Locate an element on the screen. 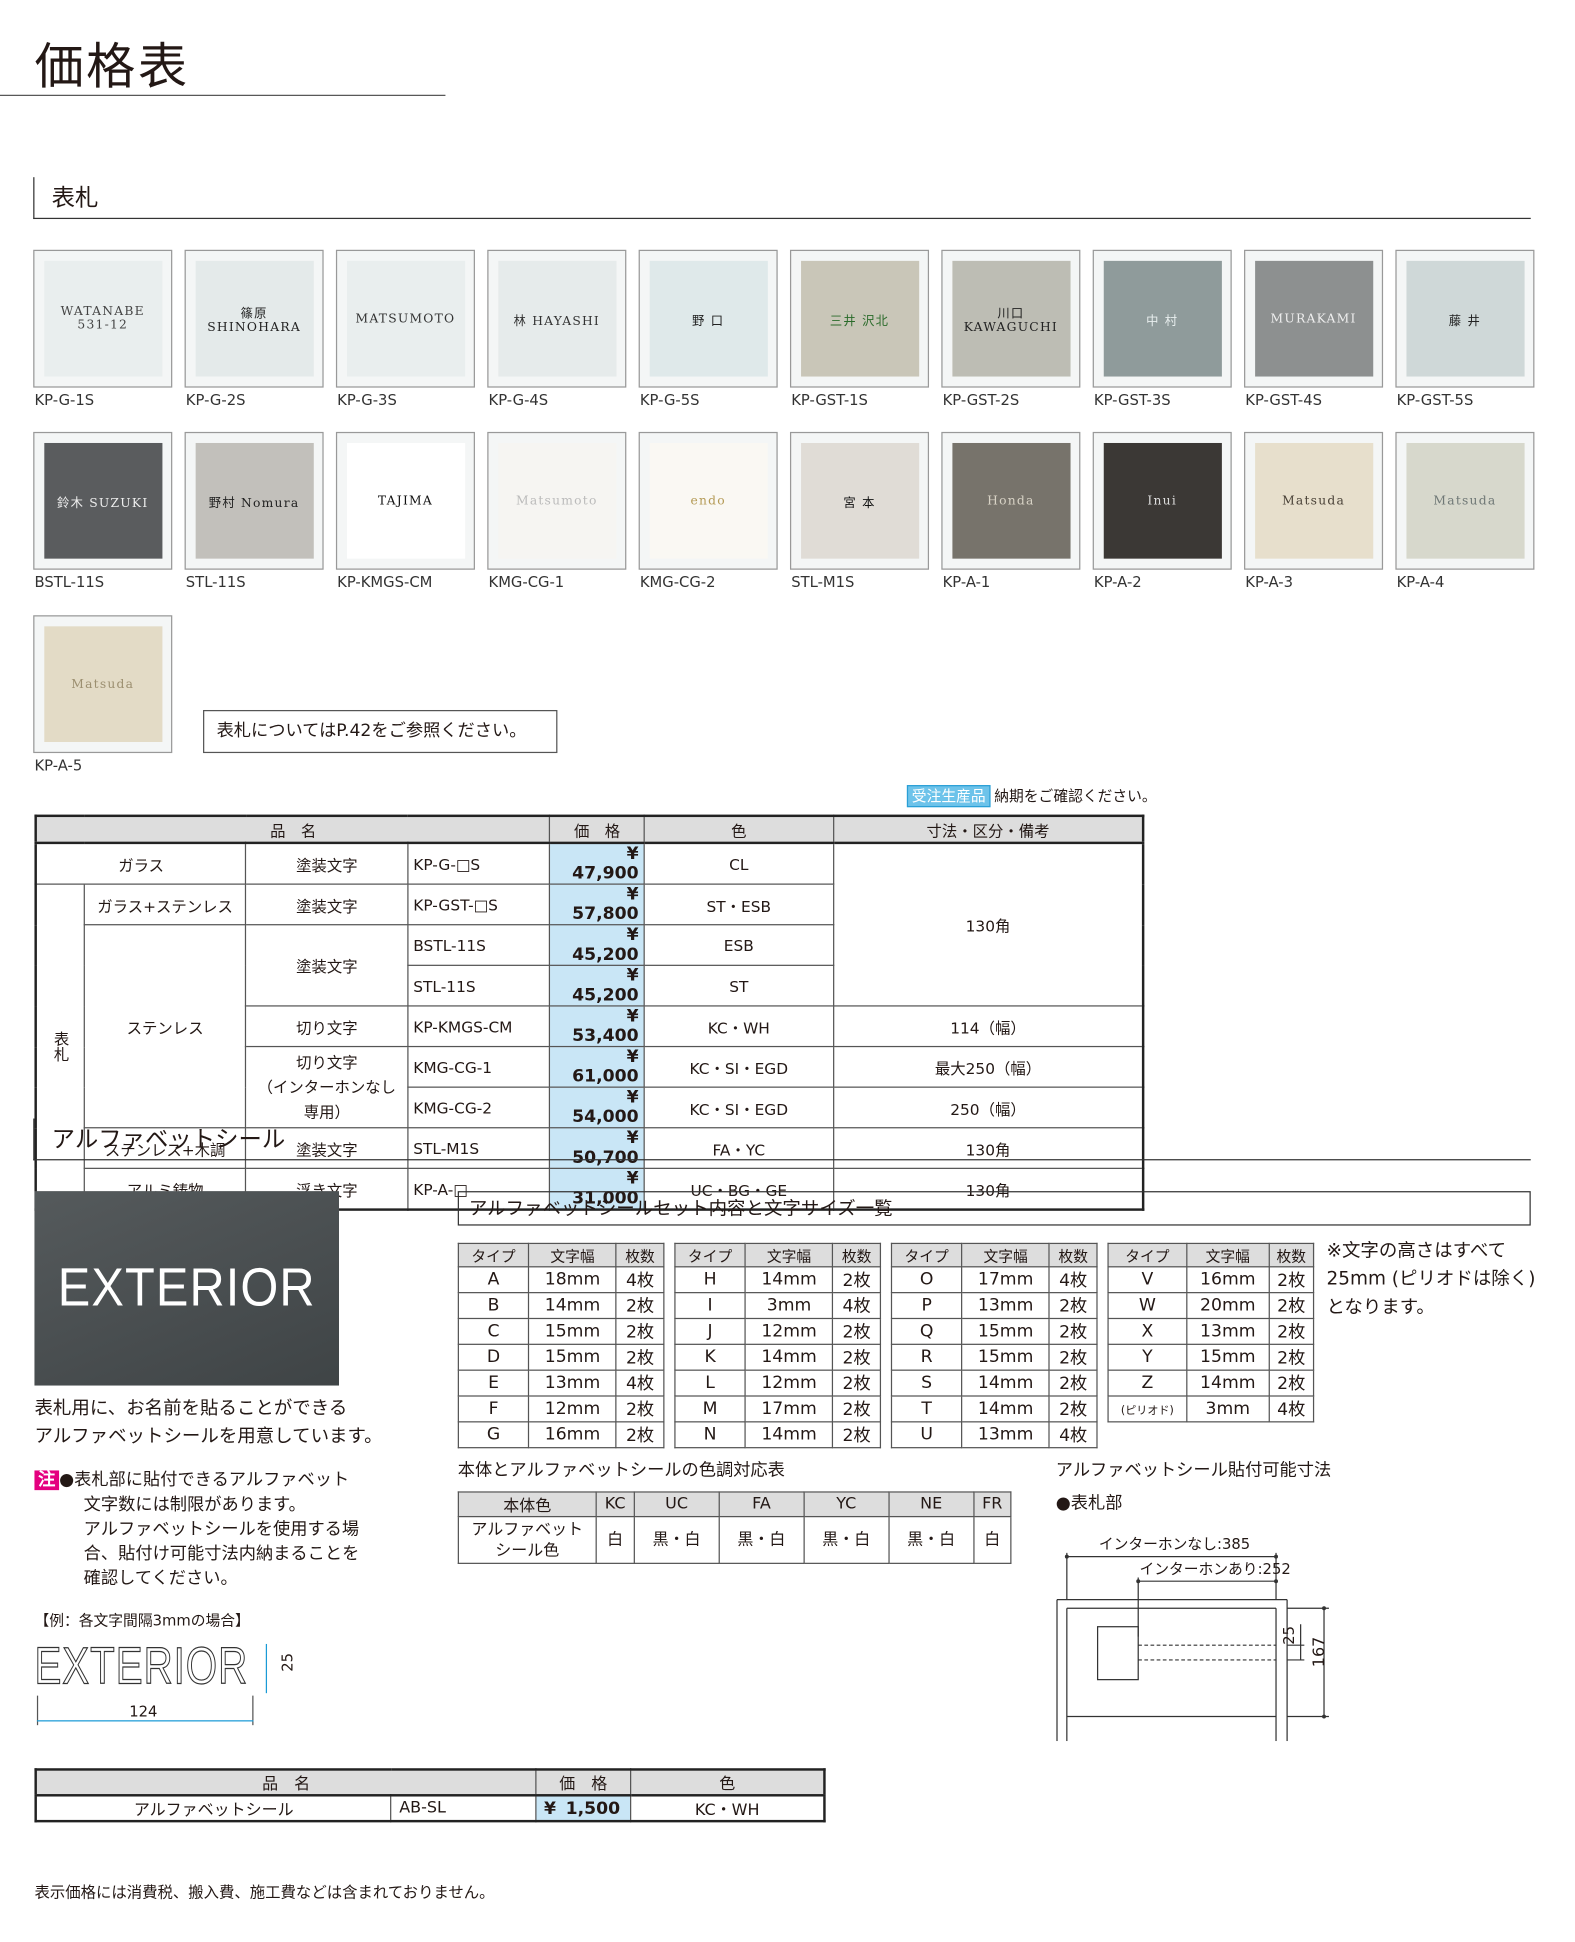 The height and width of the screenshot is (1942, 1575). product-code-label: KP-G-5S is located at coordinates (669, 400).